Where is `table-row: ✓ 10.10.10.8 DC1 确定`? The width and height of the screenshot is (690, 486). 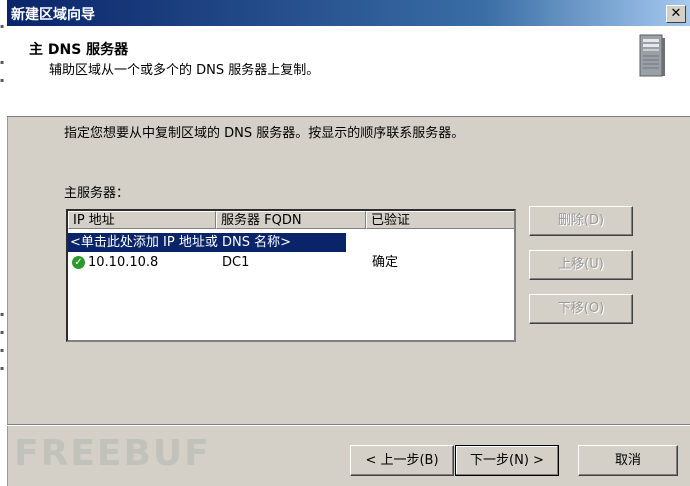
table-row: ✓ 10.10.10.8 DC1 确定 is located at coordinates (291, 262).